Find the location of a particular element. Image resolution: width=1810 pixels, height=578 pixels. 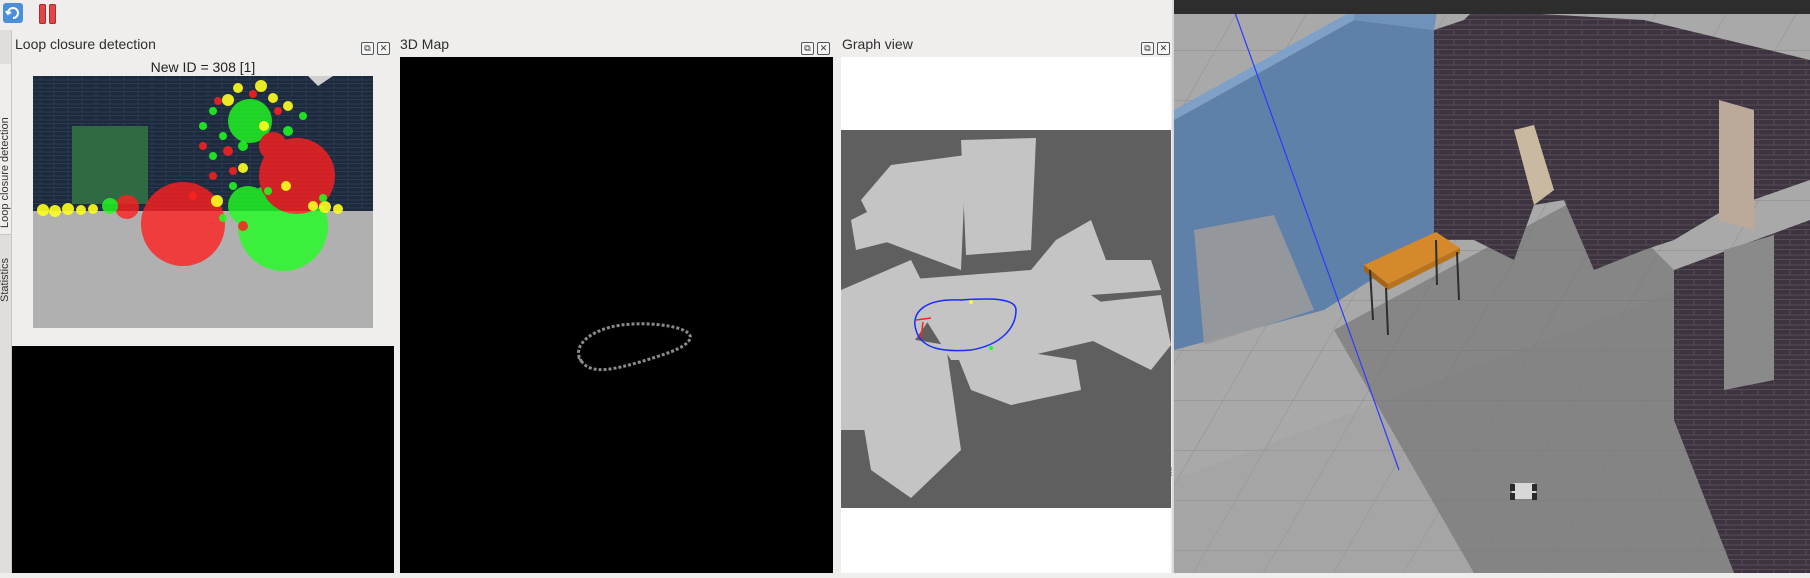

new-id-label: New ID = 308 [1] is located at coordinates (203, 67).